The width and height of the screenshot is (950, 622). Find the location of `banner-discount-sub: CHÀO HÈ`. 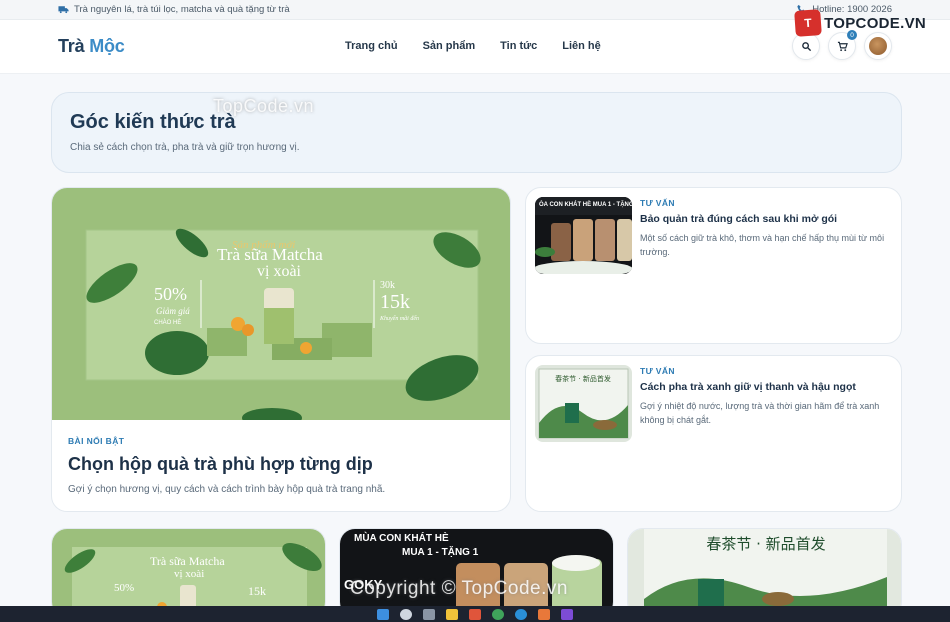

banner-discount-sub: CHÀO HÈ is located at coordinates (167, 322).